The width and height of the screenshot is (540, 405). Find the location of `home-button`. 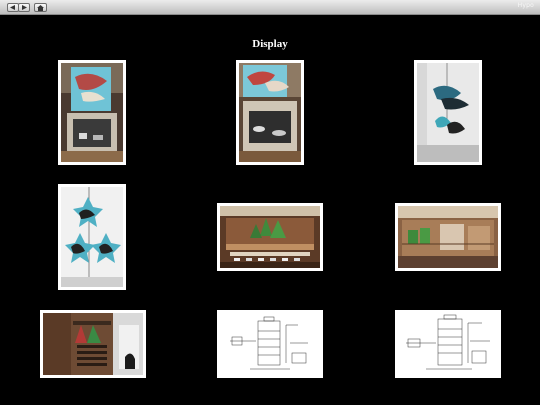

home-button is located at coordinates (40, 7).